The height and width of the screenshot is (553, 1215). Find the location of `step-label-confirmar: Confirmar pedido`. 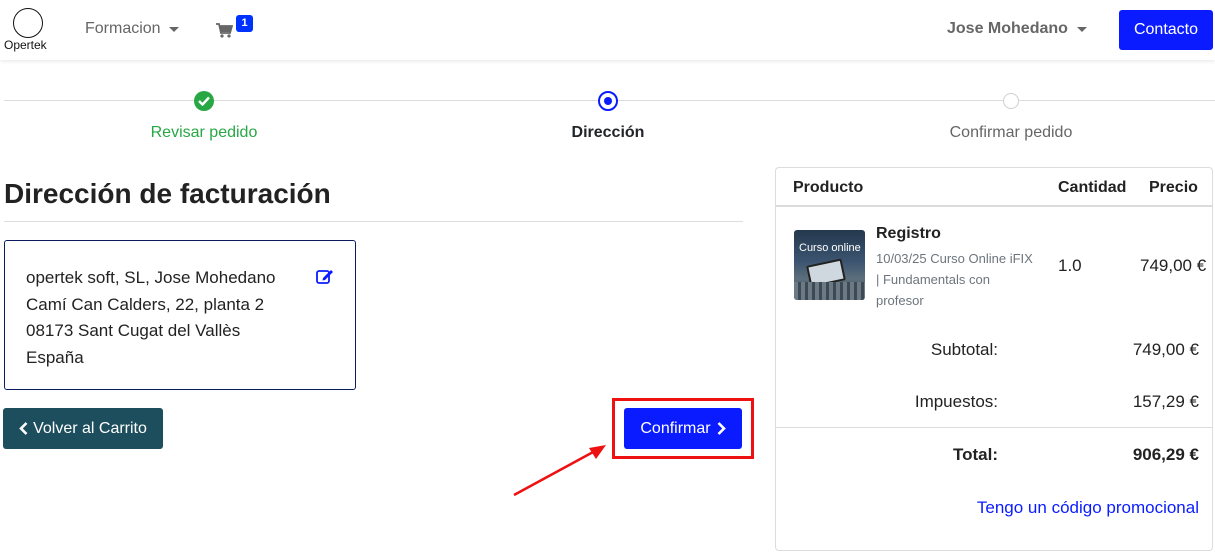

step-label-confirmar: Confirmar pedido is located at coordinates (1011, 132).